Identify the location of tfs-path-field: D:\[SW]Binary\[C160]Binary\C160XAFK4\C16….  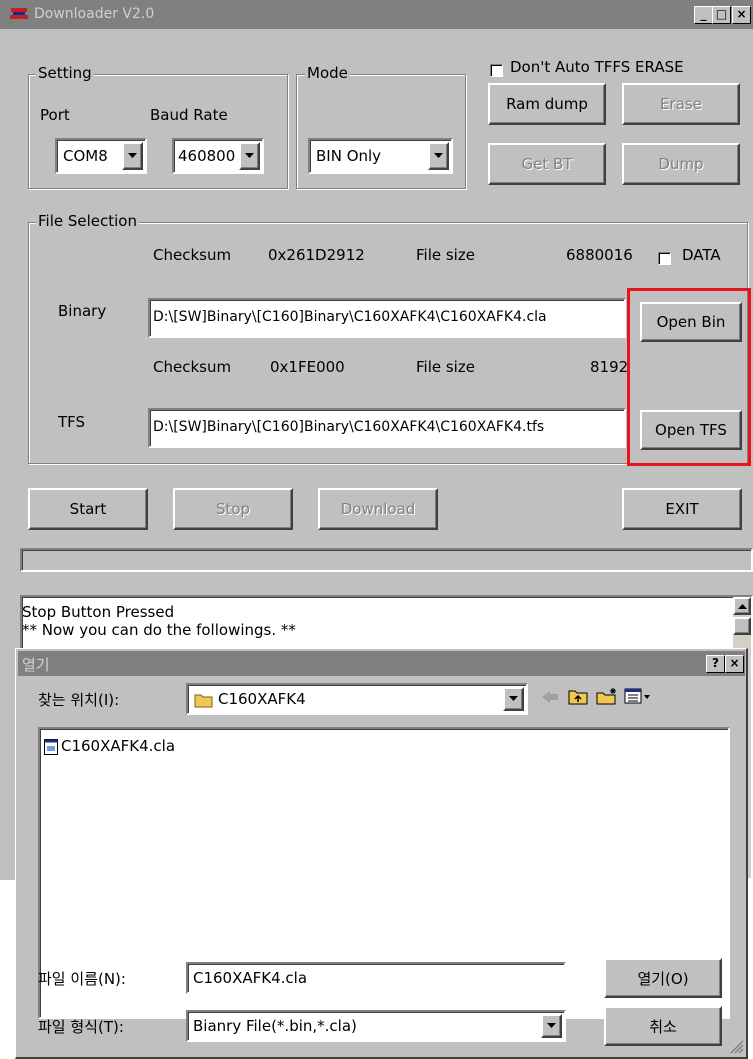
(387, 428).